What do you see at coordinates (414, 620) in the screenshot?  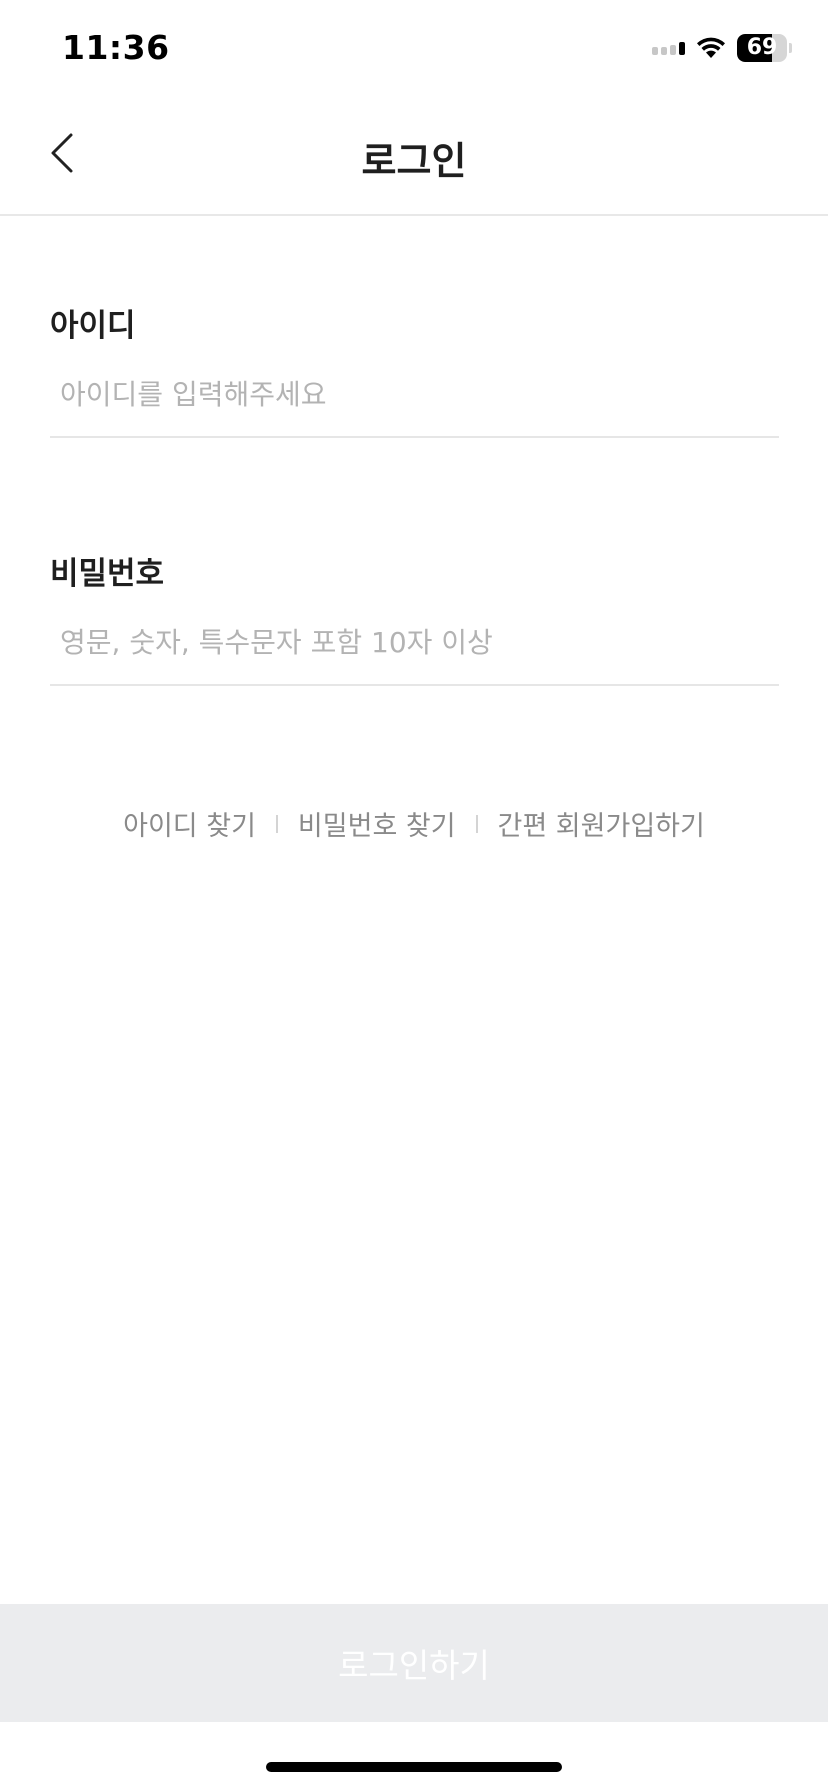 I see `password-field-group: 비밀번호` at bounding box center [414, 620].